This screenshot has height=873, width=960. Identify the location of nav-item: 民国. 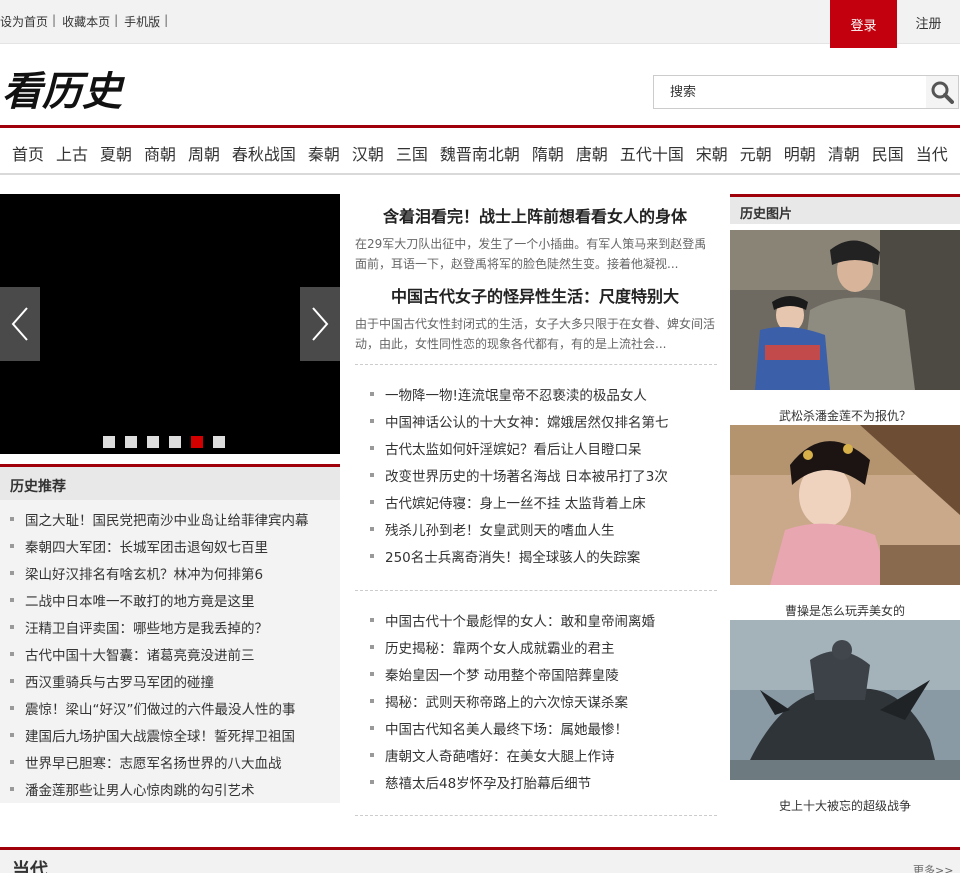
(888, 153).